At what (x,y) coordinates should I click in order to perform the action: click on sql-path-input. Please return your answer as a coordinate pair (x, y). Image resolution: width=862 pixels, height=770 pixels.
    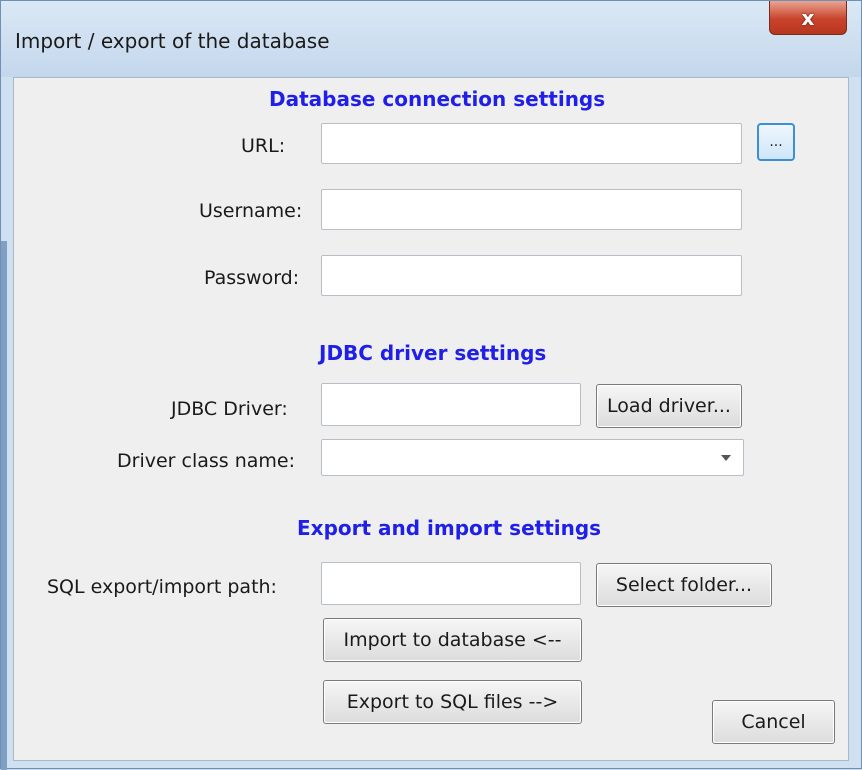
    Looking at the image, I should click on (451, 583).